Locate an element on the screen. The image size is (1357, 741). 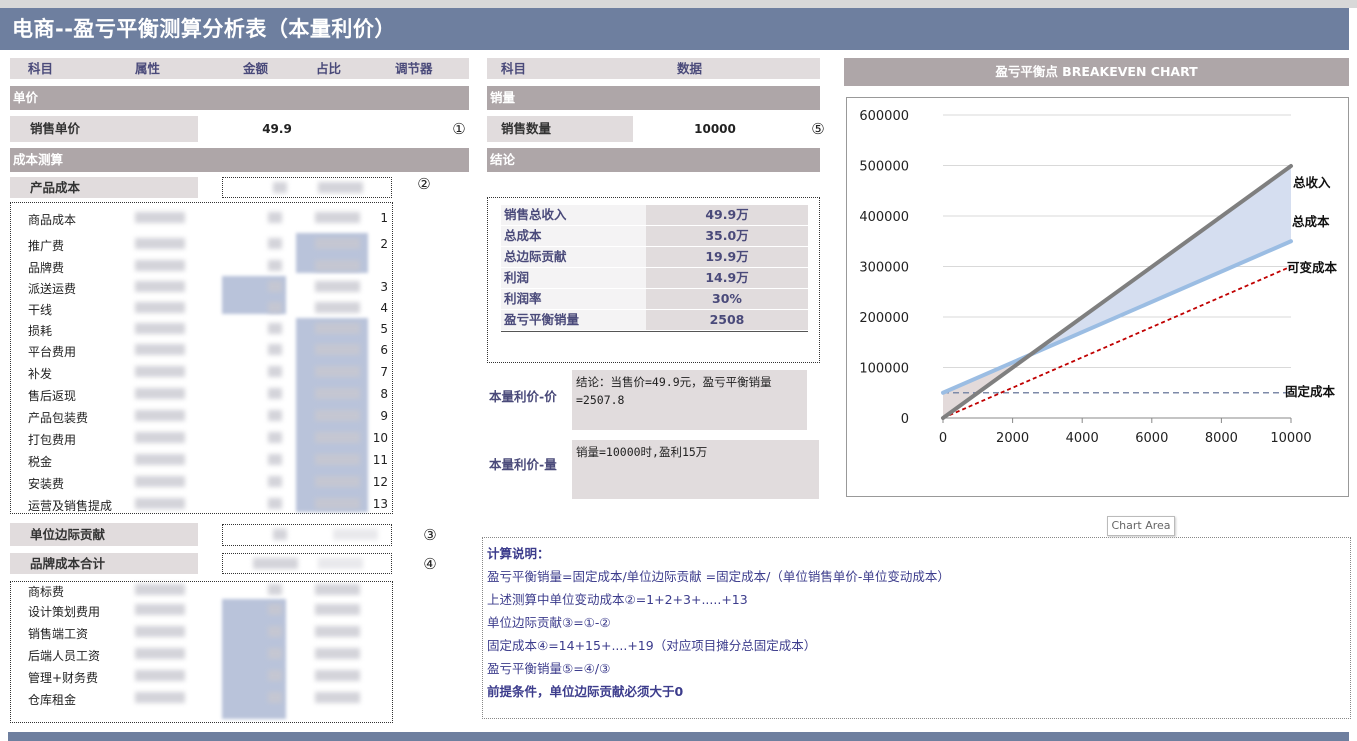
left-header-row: 科目 属性 金额 占比 调节器 is located at coordinates (239, 68).